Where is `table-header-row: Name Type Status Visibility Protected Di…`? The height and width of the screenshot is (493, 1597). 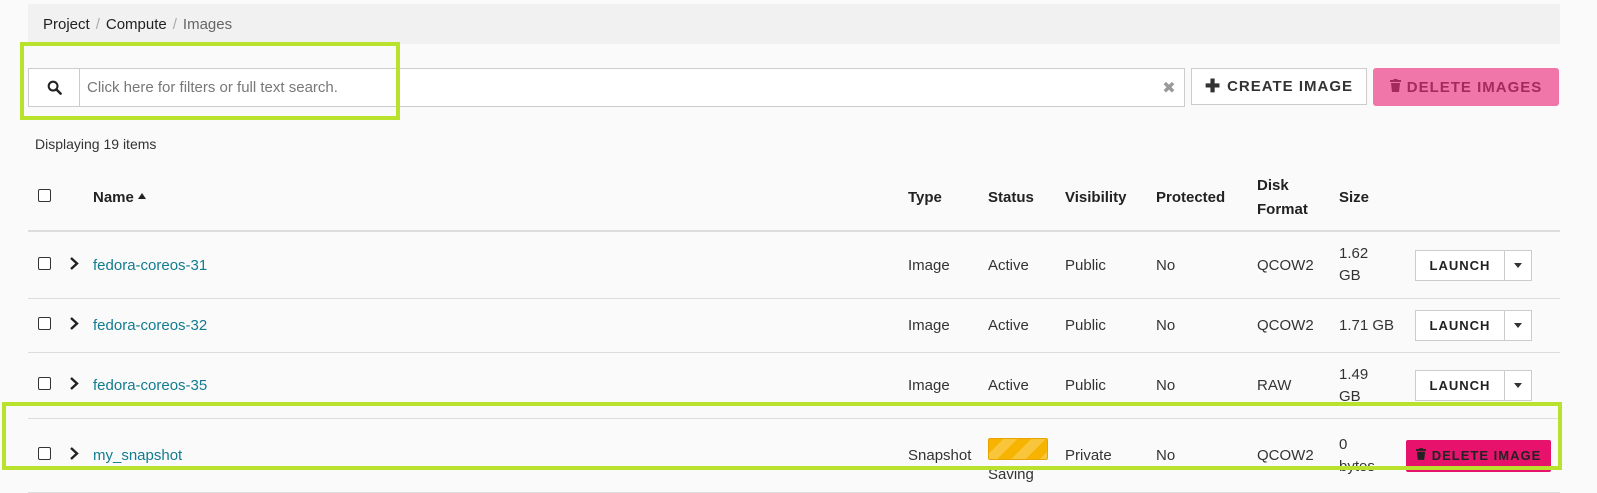
table-header-row: Name Type Status Visibility Protected Di… is located at coordinates (794, 199).